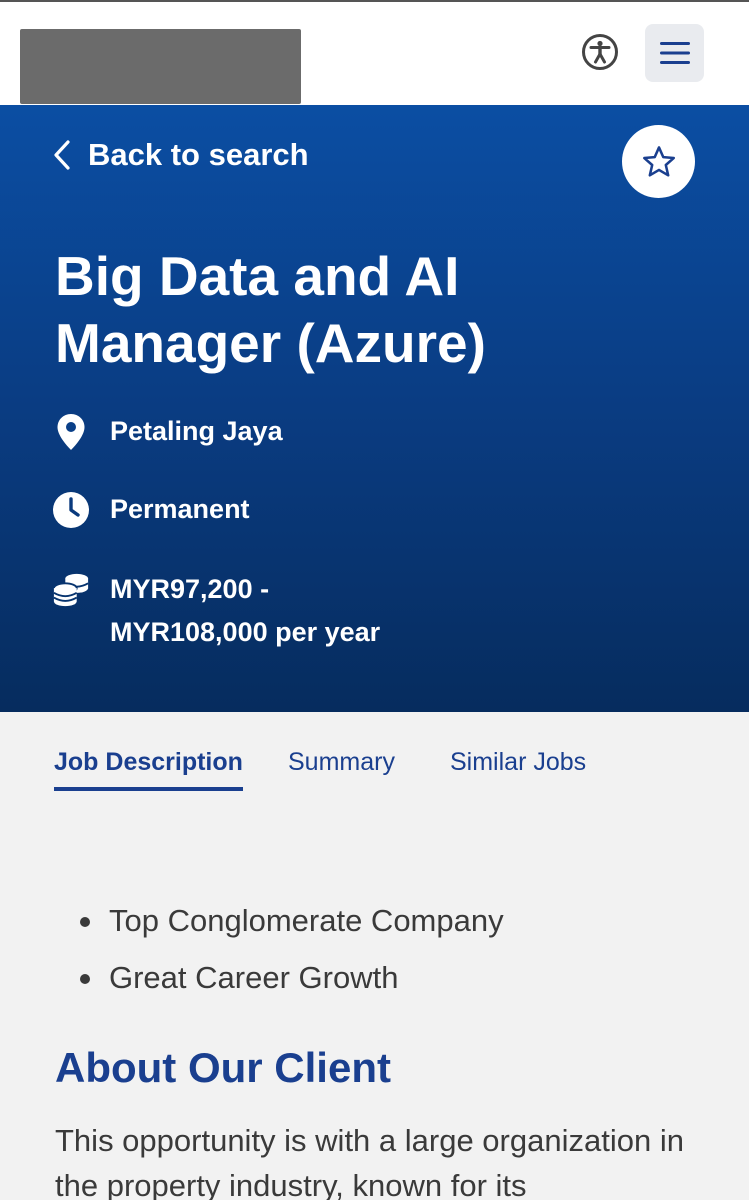 The height and width of the screenshot is (1200, 749). I want to click on coins-icon, so click(71, 590).